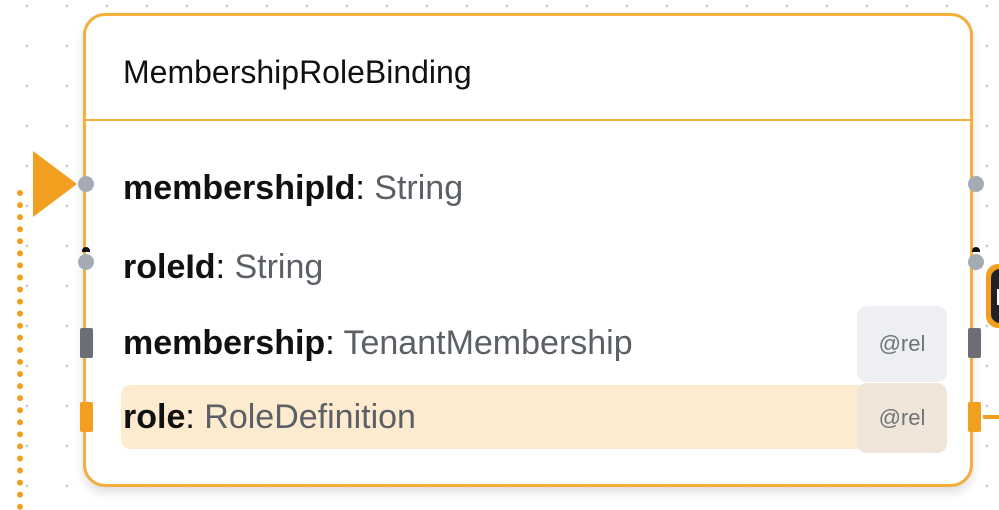 This screenshot has width=999, height=510. Describe the element at coordinates (310, 417) in the screenshot. I see `field-type: RoleDefinition` at that location.